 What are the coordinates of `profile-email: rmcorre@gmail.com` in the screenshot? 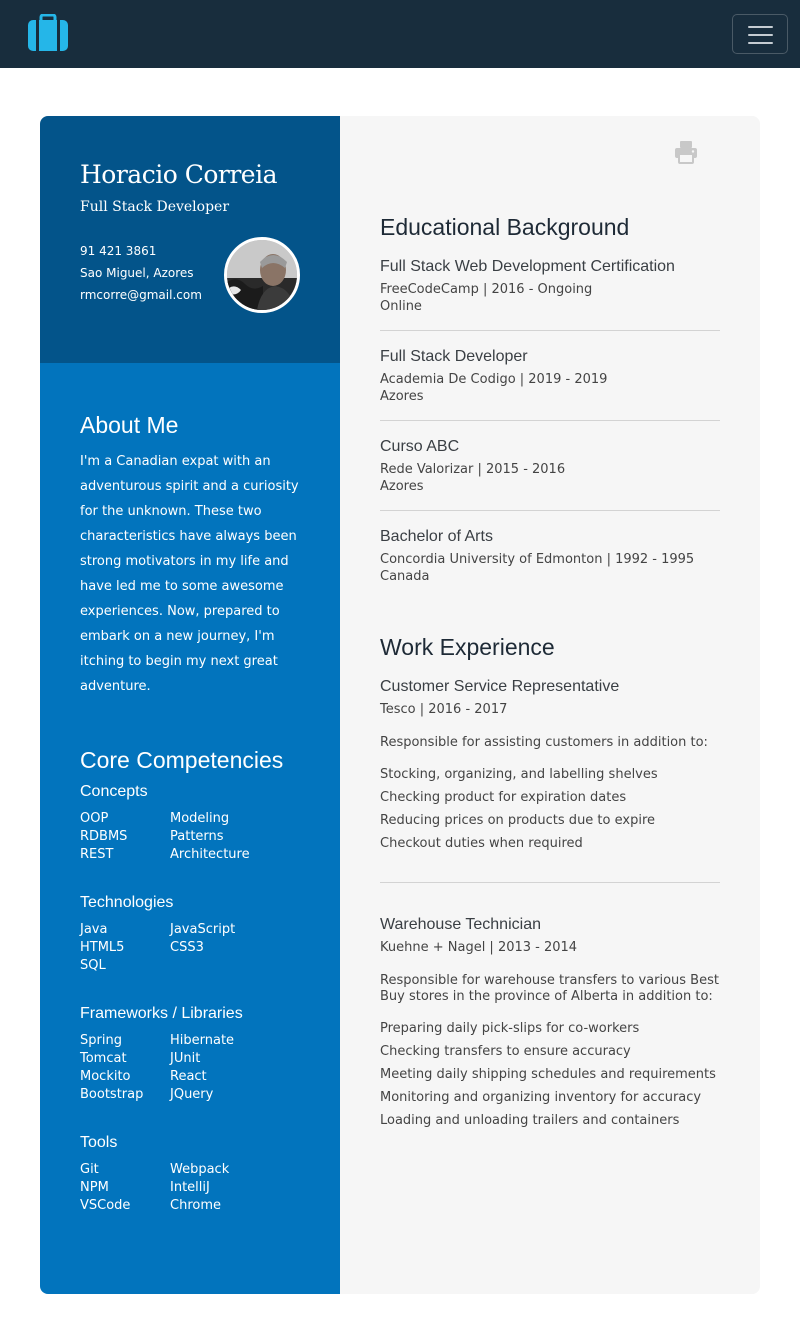 It's located at (141, 295).